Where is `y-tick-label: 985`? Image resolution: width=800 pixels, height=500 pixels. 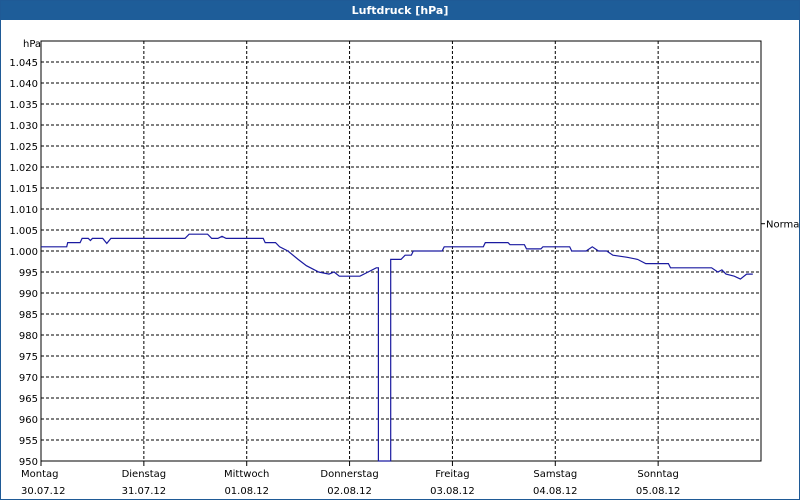
y-tick-label: 985 is located at coordinates (28, 315).